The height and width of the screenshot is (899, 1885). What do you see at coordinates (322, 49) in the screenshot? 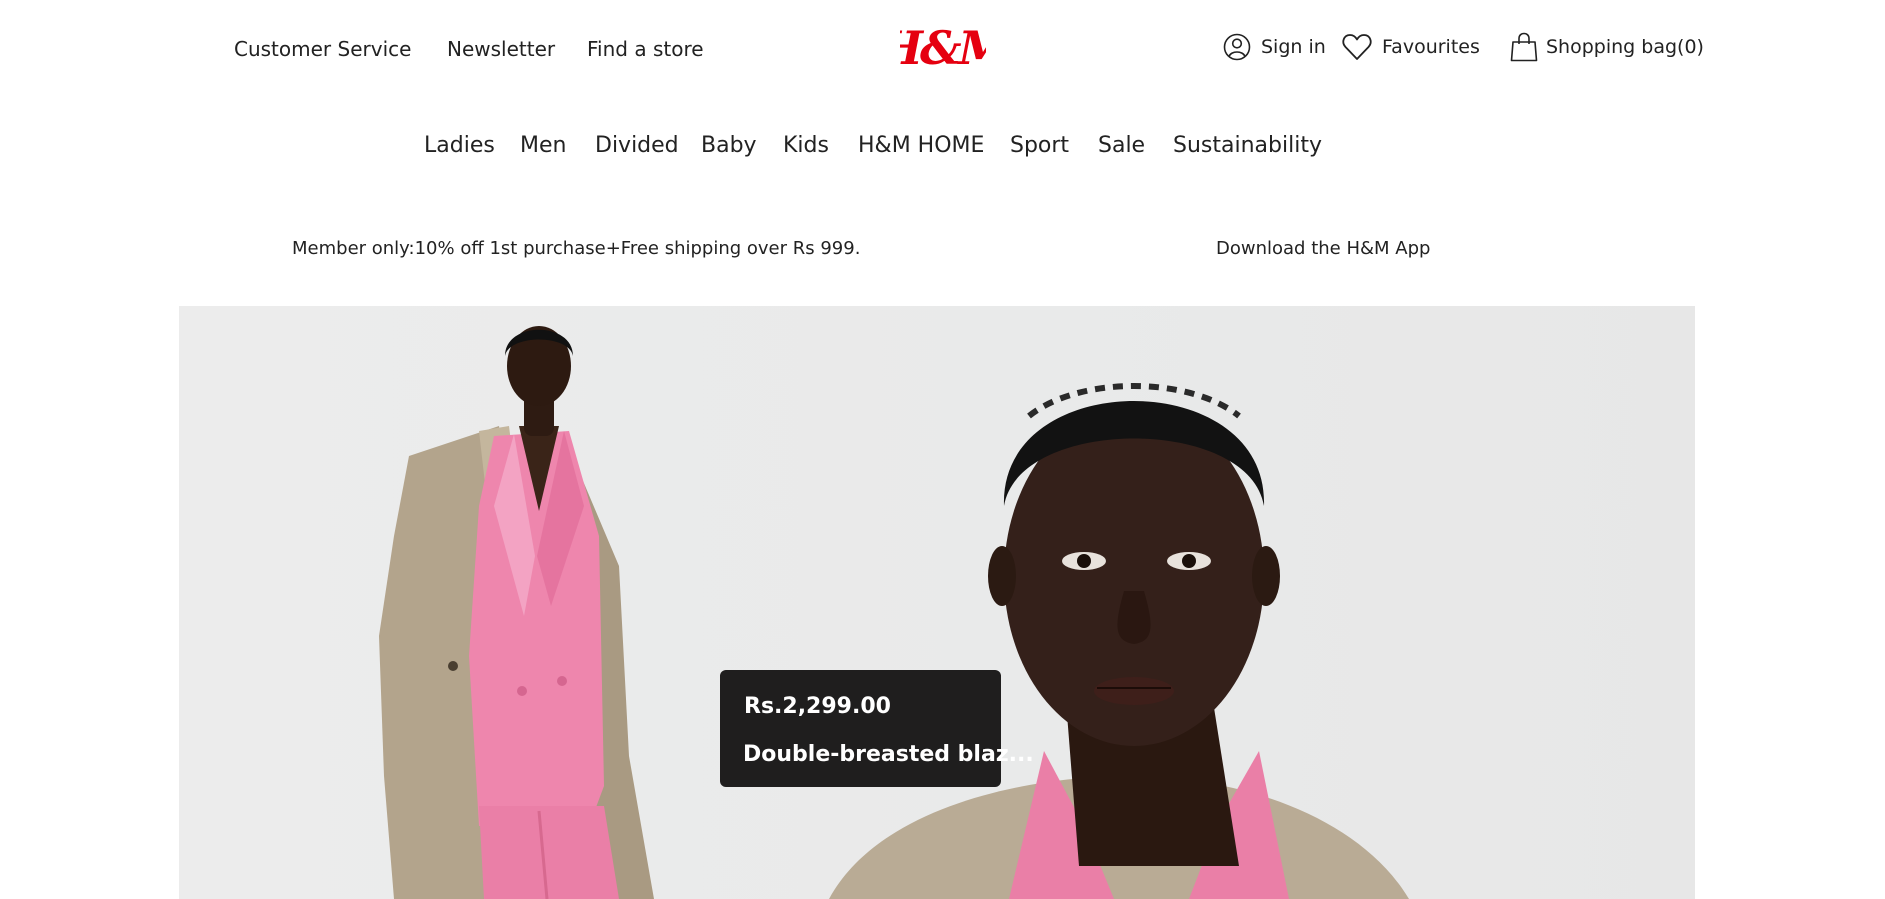
I see `customer-service-link: Customer Service` at bounding box center [322, 49].